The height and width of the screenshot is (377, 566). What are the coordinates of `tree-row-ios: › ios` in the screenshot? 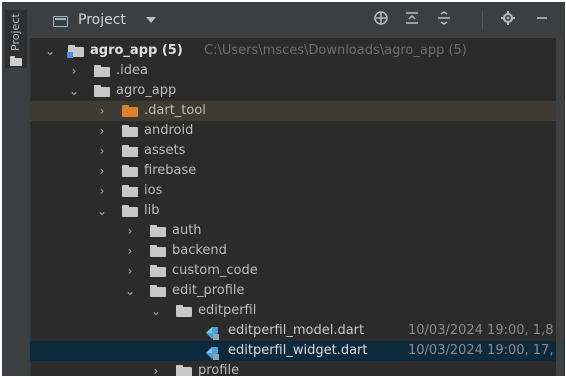 It's located at (297, 191).